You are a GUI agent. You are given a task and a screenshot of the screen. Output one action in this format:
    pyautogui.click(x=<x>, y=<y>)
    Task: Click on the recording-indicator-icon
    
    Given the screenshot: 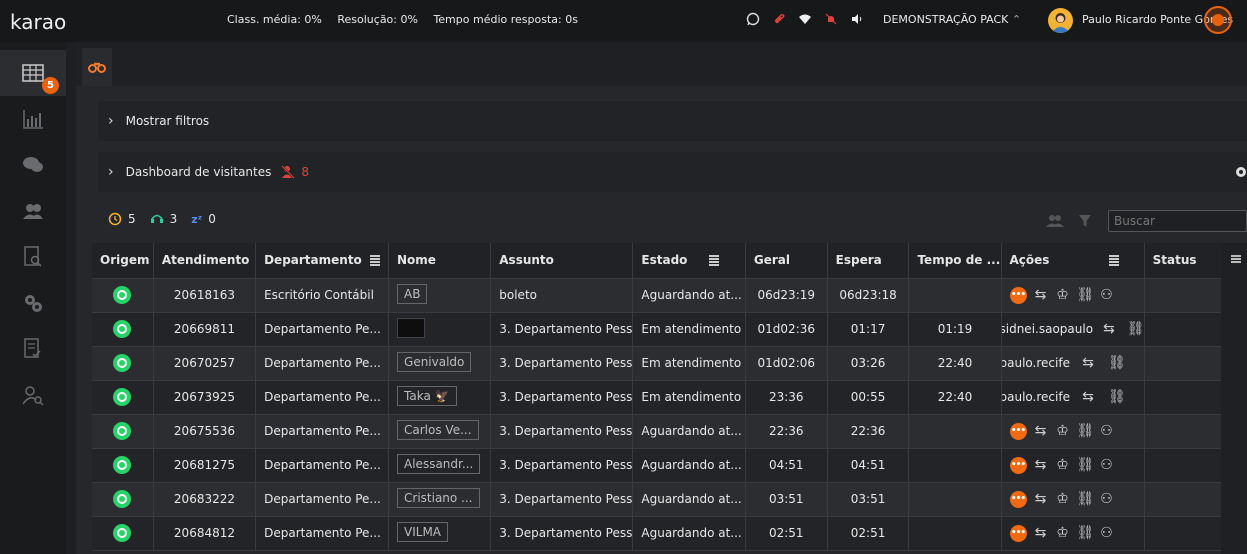 What is the action you would take?
    pyautogui.click(x=1218, y=20)
    